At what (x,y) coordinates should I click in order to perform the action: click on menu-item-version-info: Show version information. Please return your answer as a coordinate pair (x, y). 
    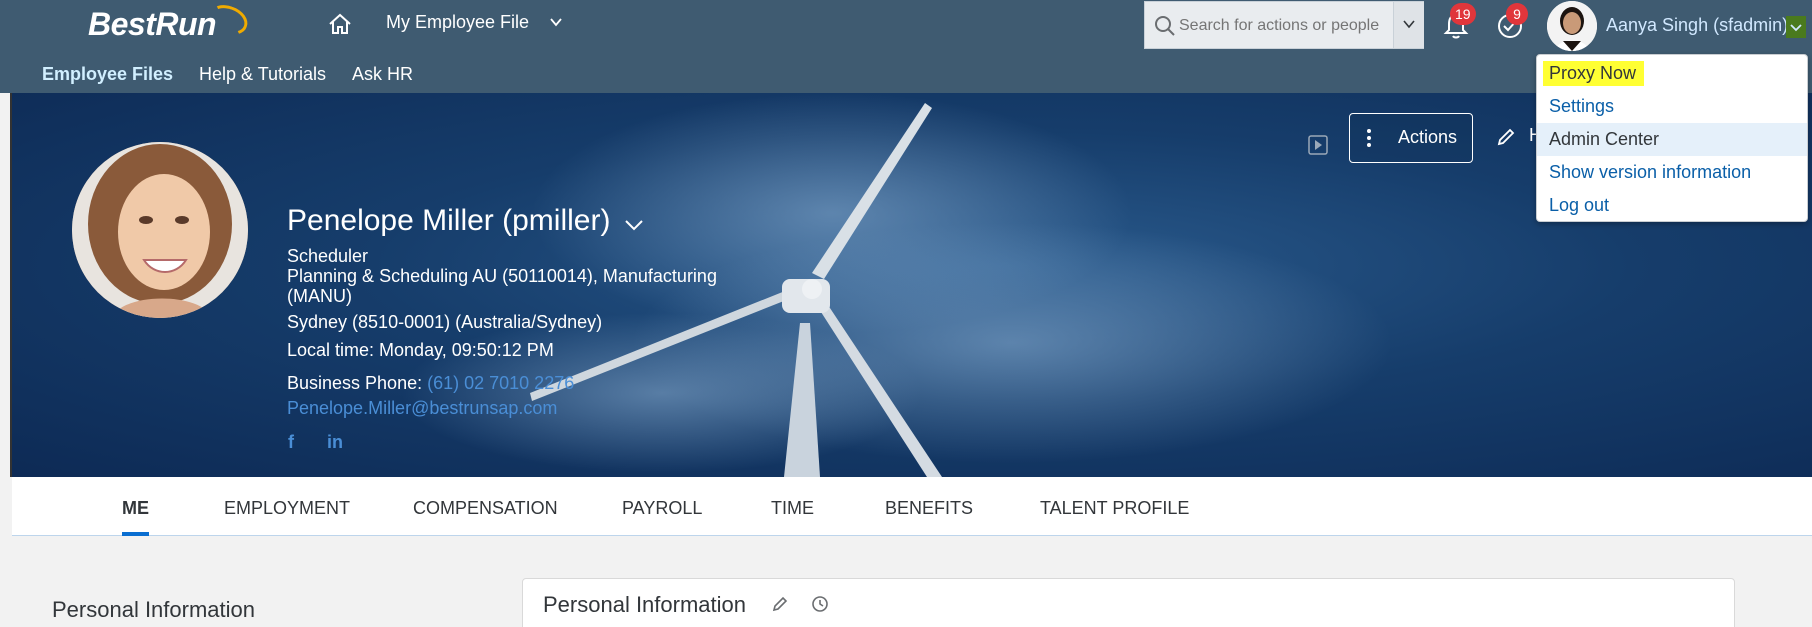
    Looking at the image, I should click on (1672, 172).